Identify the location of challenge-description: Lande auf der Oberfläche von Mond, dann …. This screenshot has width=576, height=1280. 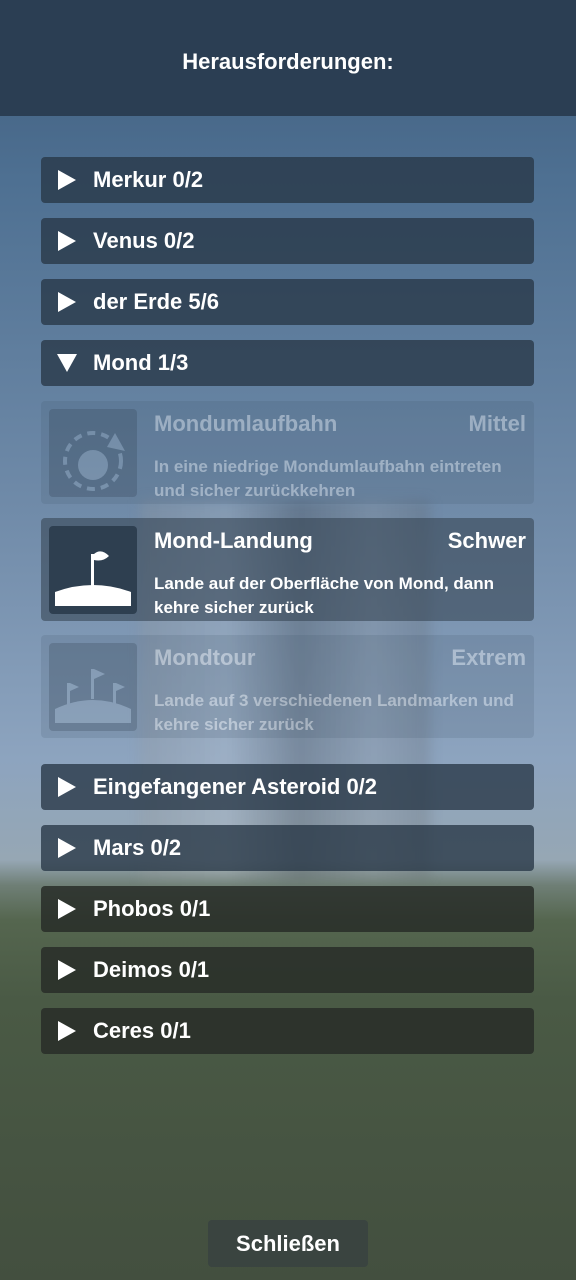
(324, 595).